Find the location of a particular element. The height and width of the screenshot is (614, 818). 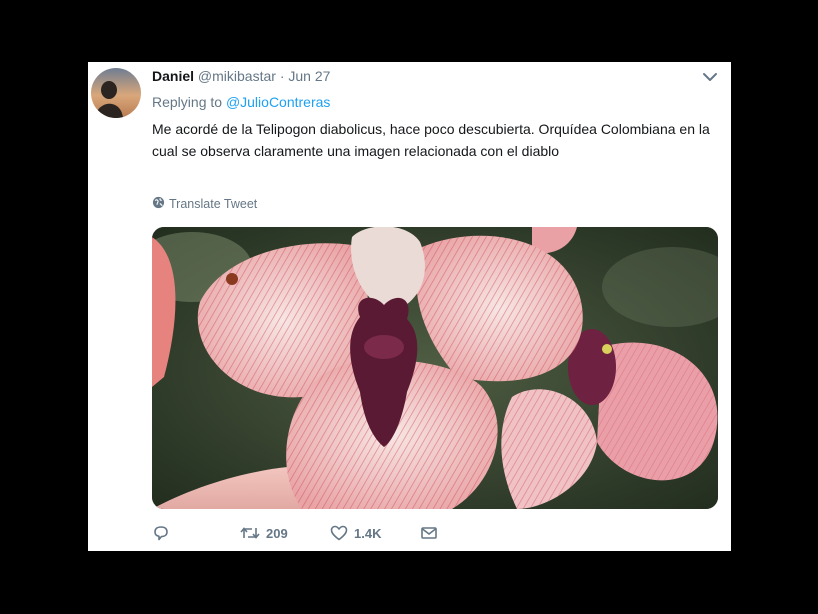

replying-prefix: Replying to is located at coordinates (187, 102).